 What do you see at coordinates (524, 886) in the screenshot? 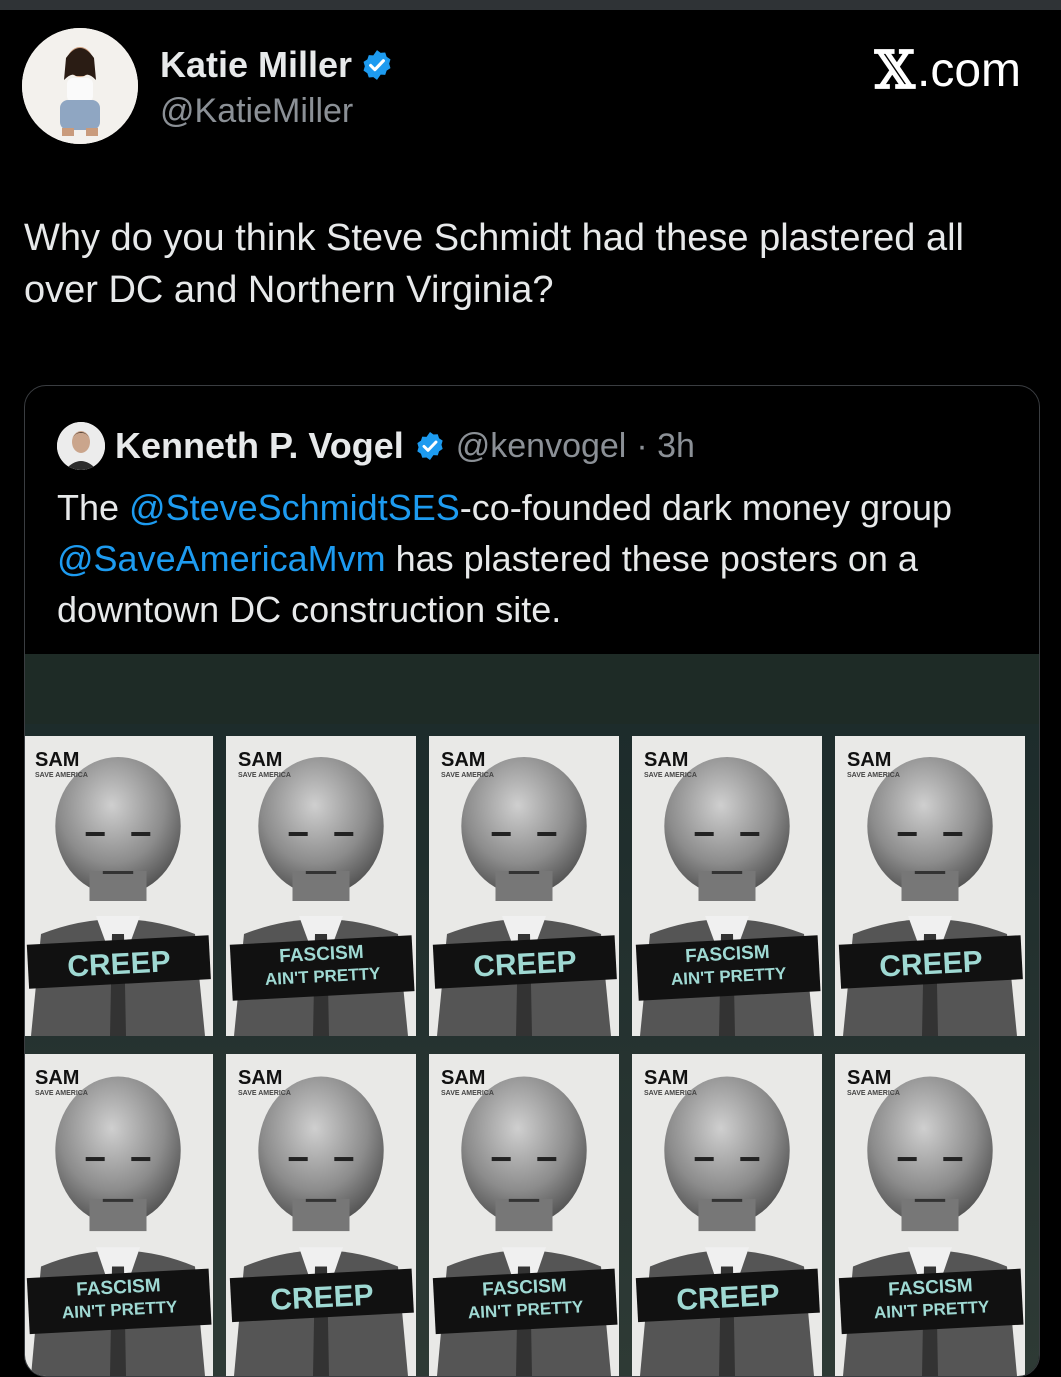
I see `poster-r1-2: SAMSAVE AMERICA CREEP` at bounding box center [524, 886].